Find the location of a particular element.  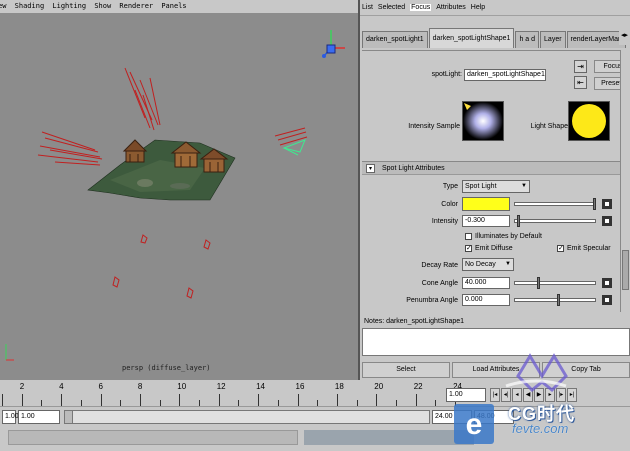

copy-tab-button: Copy Tab is located at coordinates (586, 370).